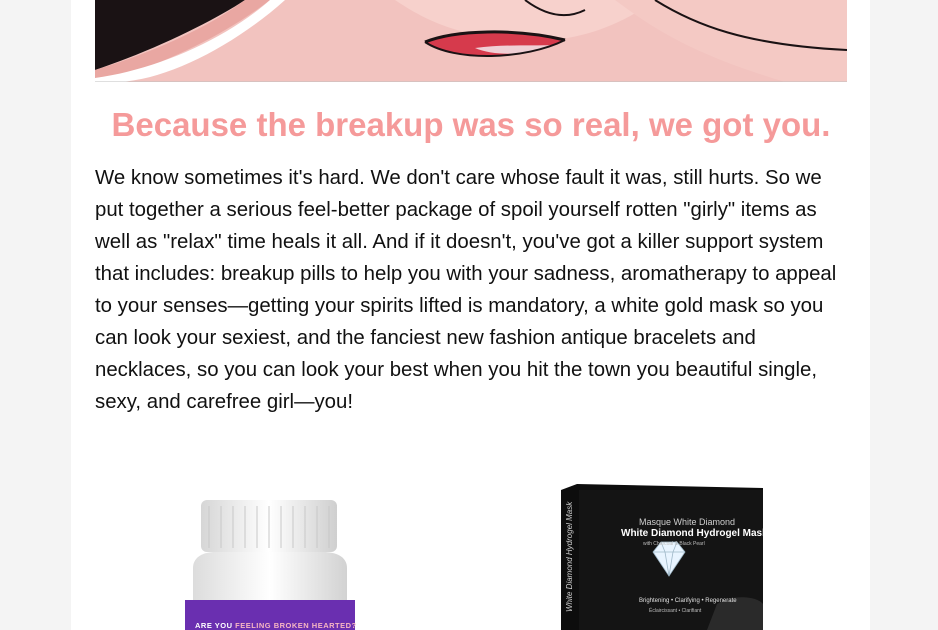 The width and height of the screenshot is (938, 630). Describe the element at coordinates (569, 556) in the screenshot. I see `mask-side-text: White Diamond Hydrogel Mask` at that location.